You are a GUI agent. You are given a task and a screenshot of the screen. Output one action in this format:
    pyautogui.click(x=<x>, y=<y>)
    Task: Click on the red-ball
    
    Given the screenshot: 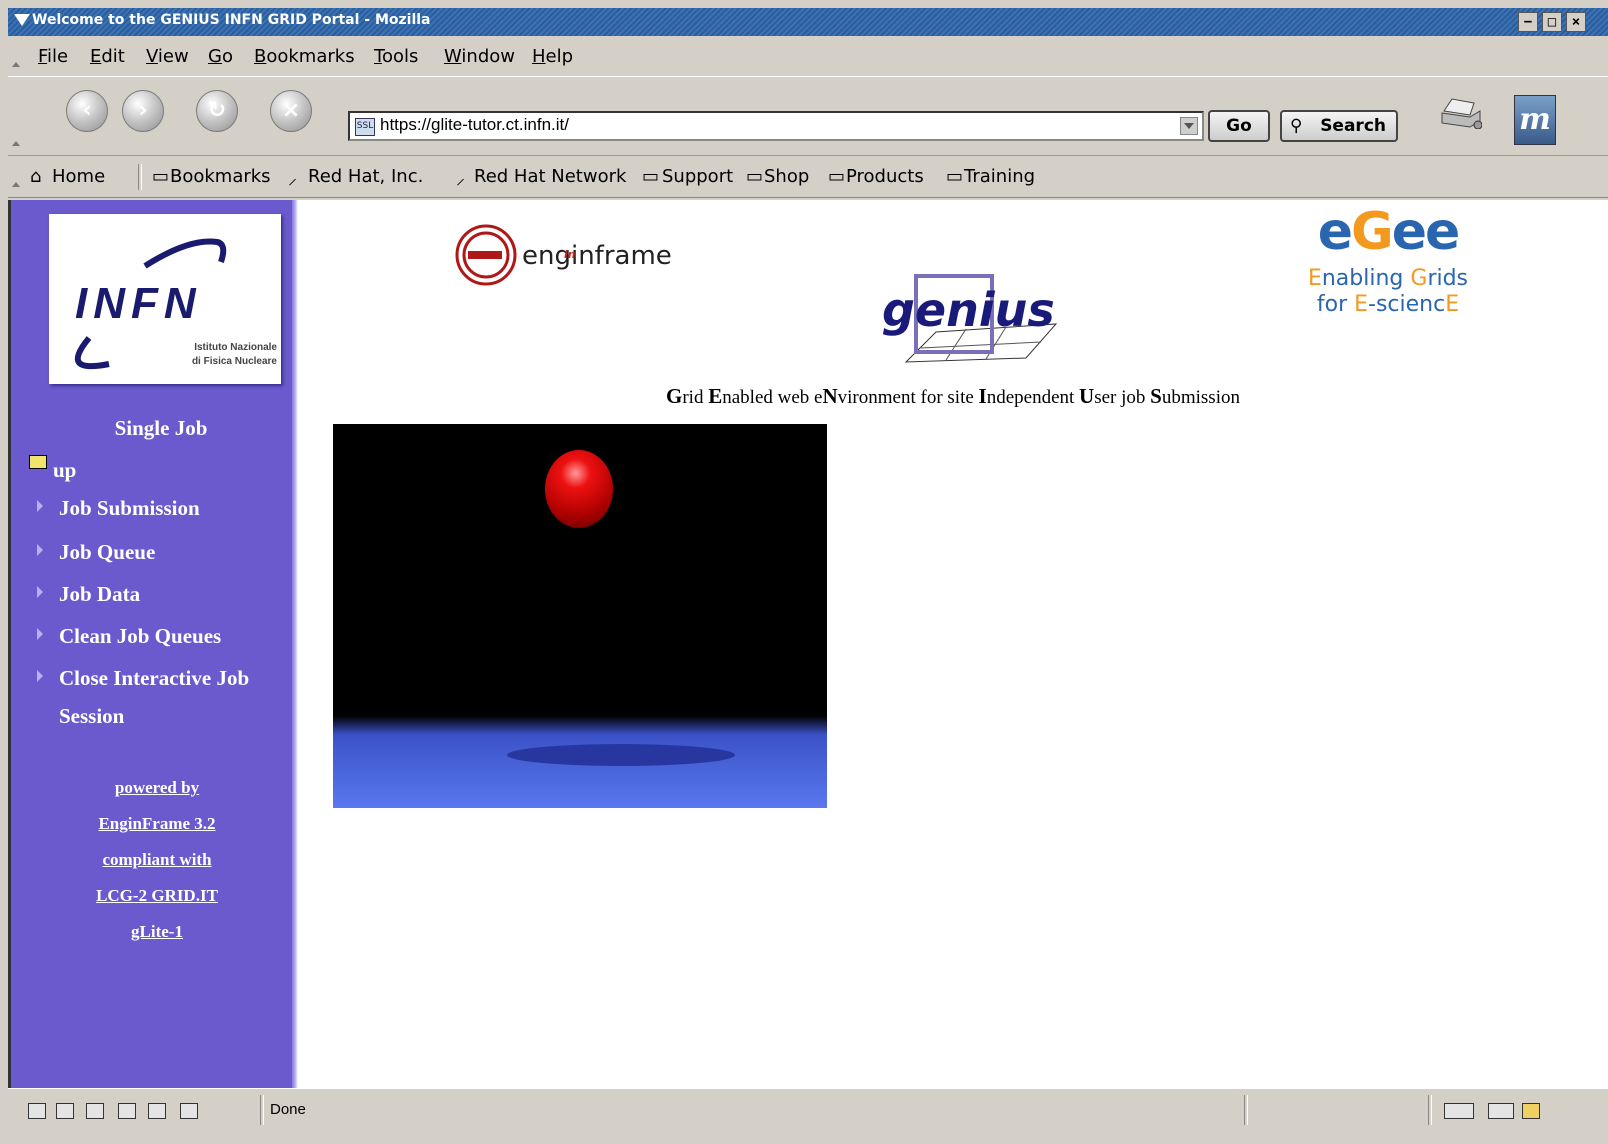 What is the action you would take?
    pyautogui.click(x=579, y=489)
    